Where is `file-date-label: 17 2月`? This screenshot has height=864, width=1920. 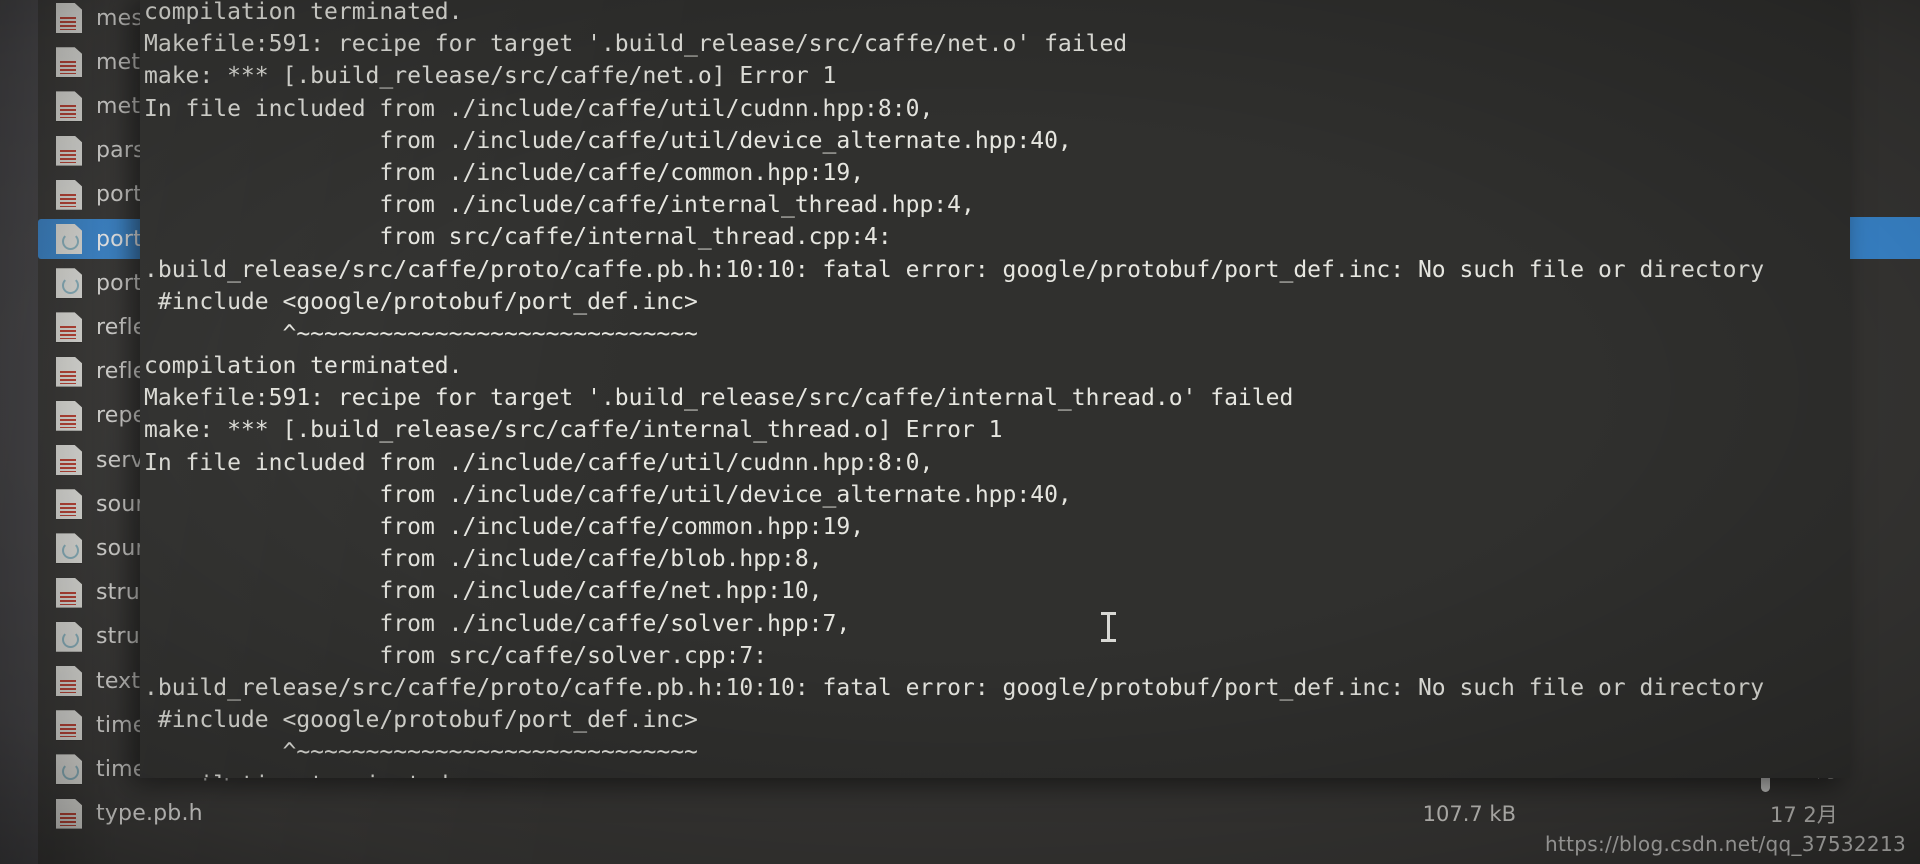 file-date-label: 17 2月 is located at coordinates (1804, 814).